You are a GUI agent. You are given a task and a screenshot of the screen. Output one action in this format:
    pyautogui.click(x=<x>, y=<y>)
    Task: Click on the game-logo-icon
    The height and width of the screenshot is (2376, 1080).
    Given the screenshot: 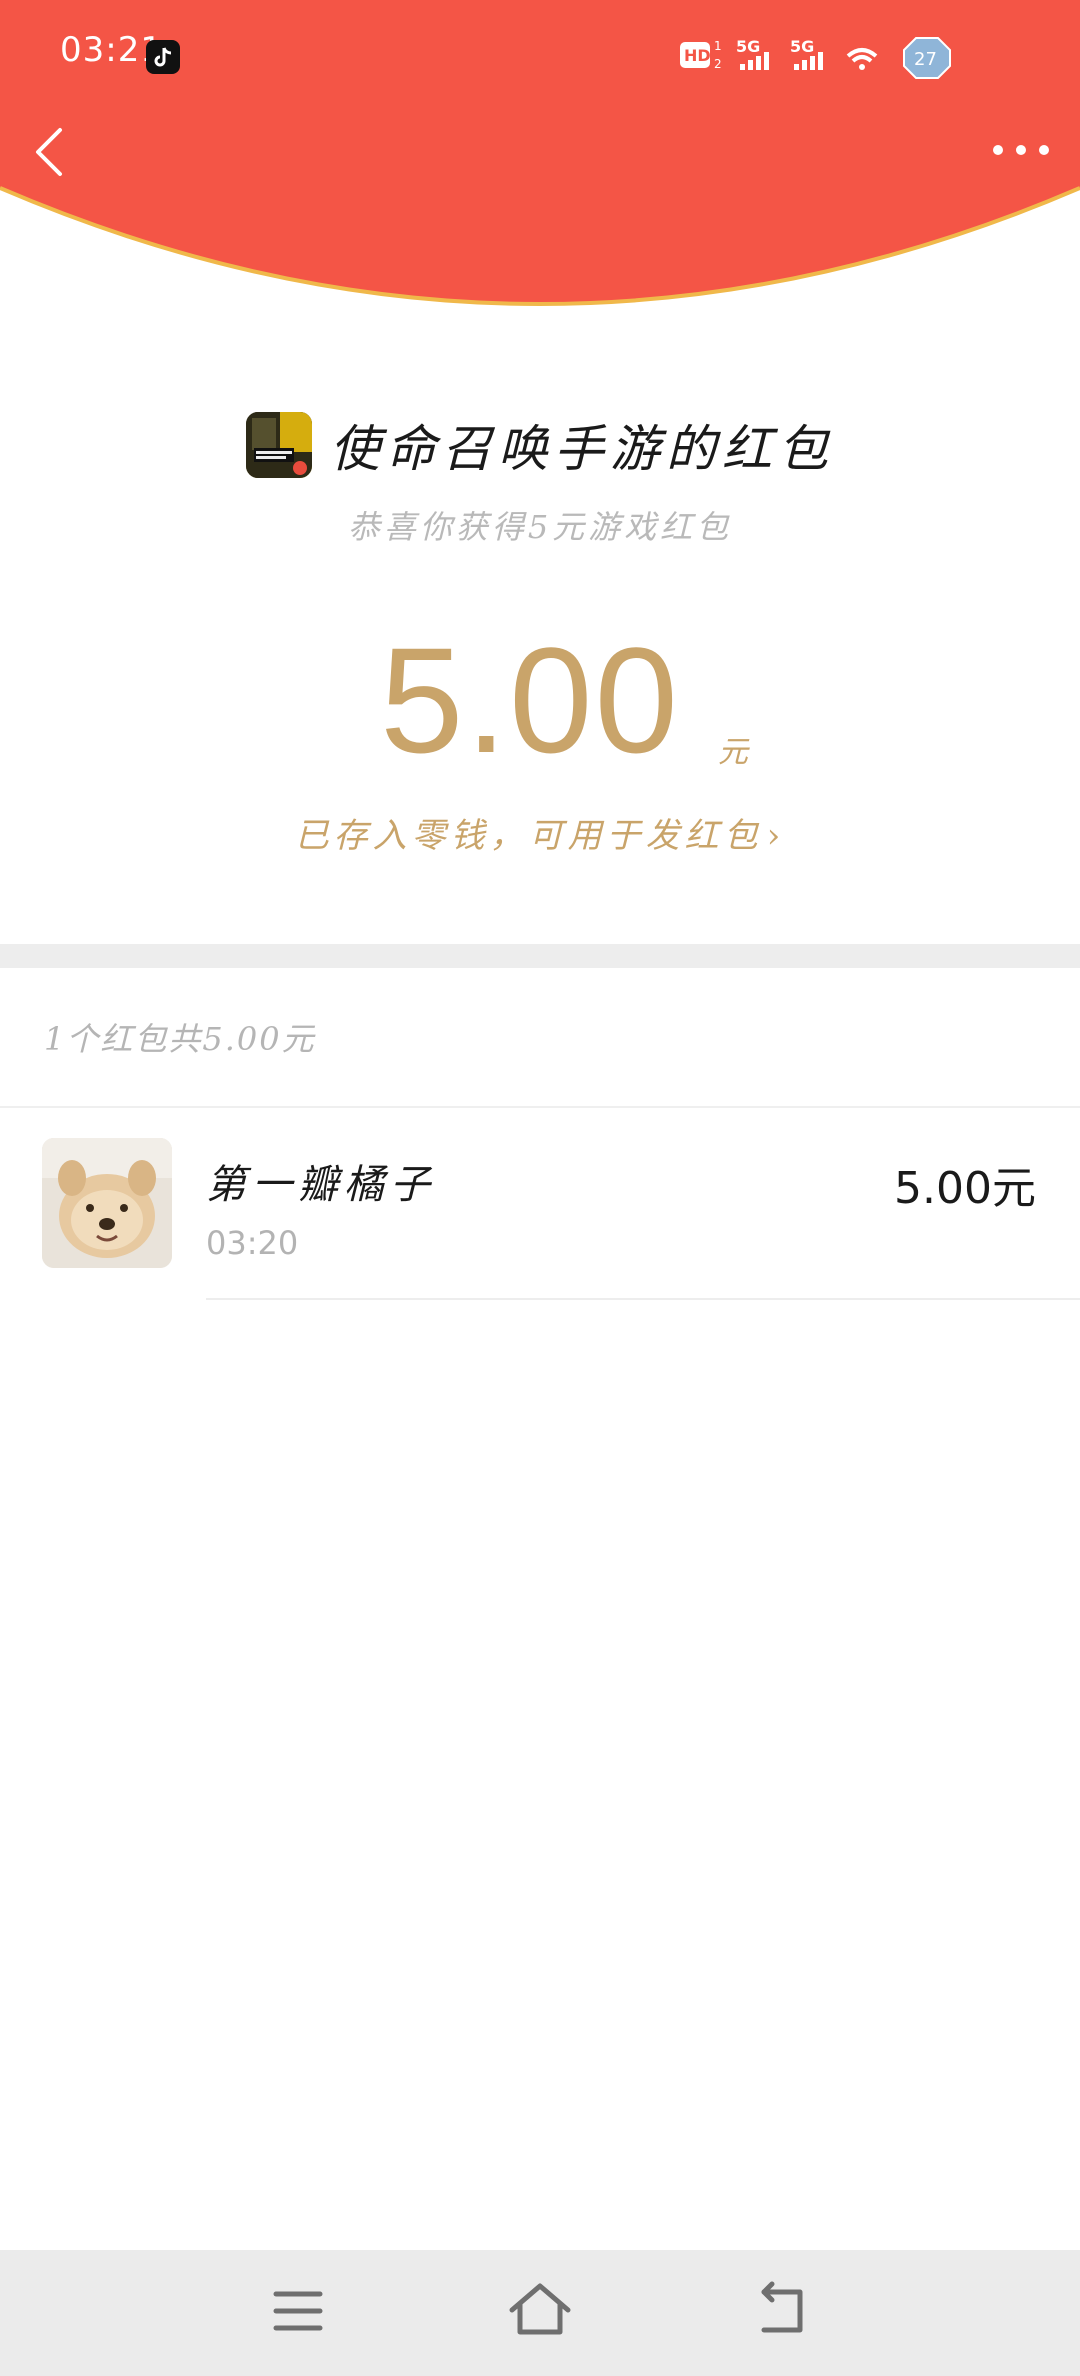 What is the action you would take?
    pyautogui.click(x=279, y=445)
    